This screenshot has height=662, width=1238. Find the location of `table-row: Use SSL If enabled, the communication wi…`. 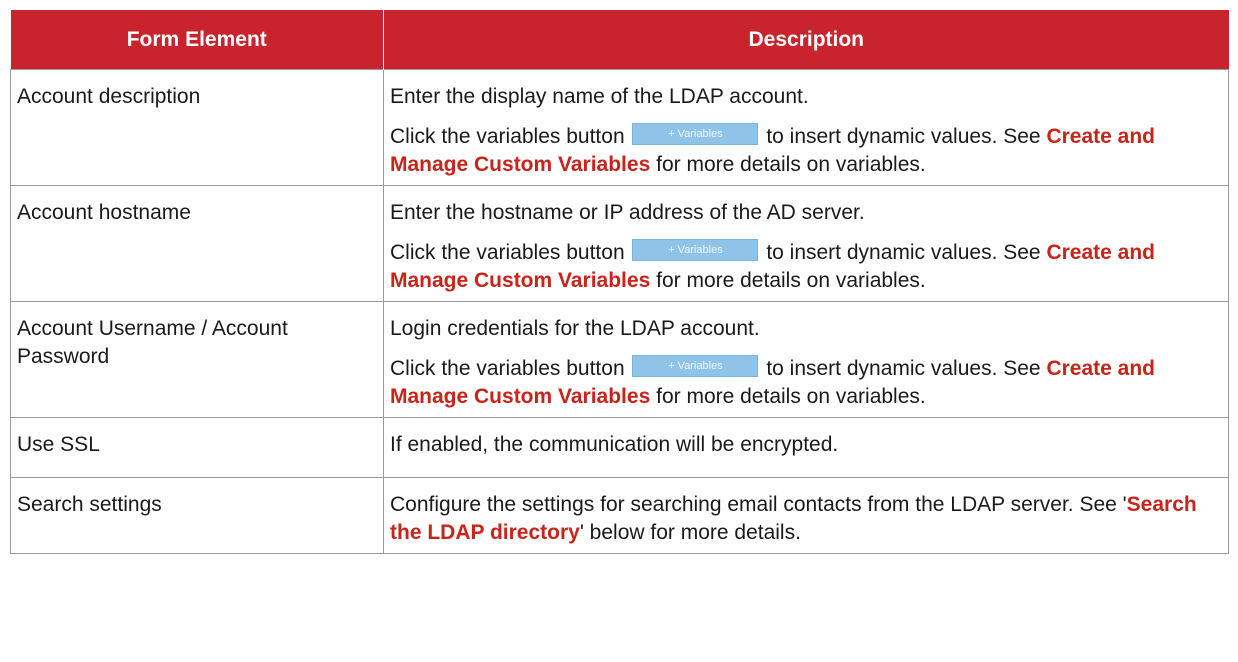

table-row: Use SSL If enabled, the communication wi… is located at coordinates (619, 447).